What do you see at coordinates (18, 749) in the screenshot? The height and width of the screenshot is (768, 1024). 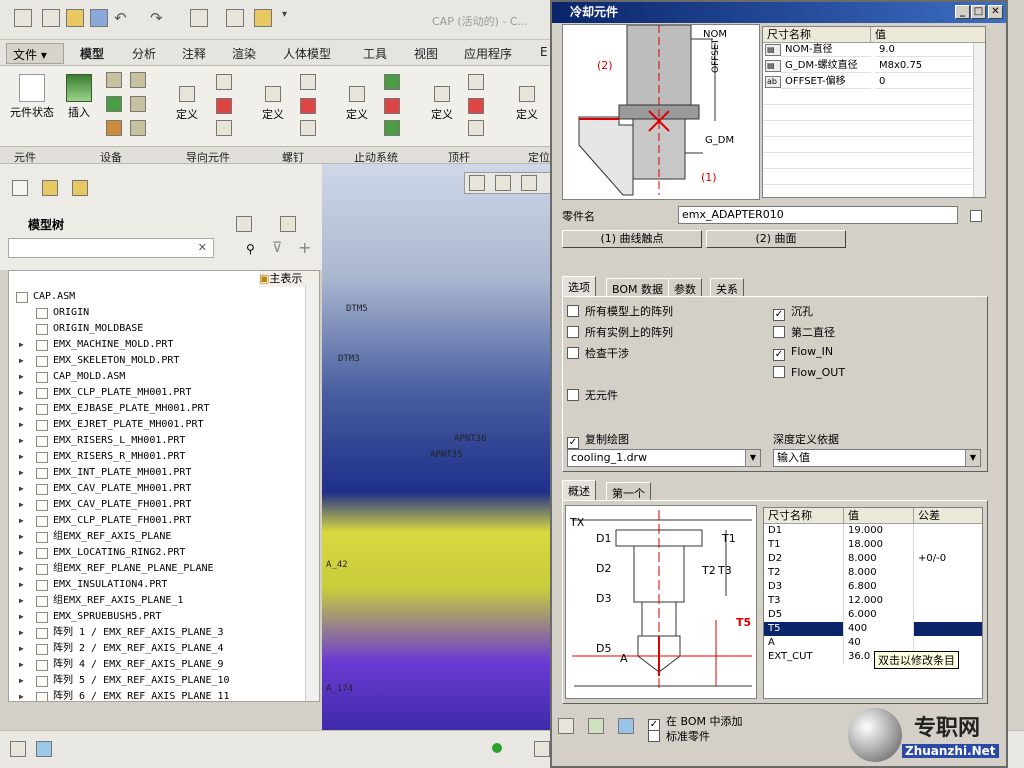 I see `navigator-toggle-icon` at bounding box center [18, 749].